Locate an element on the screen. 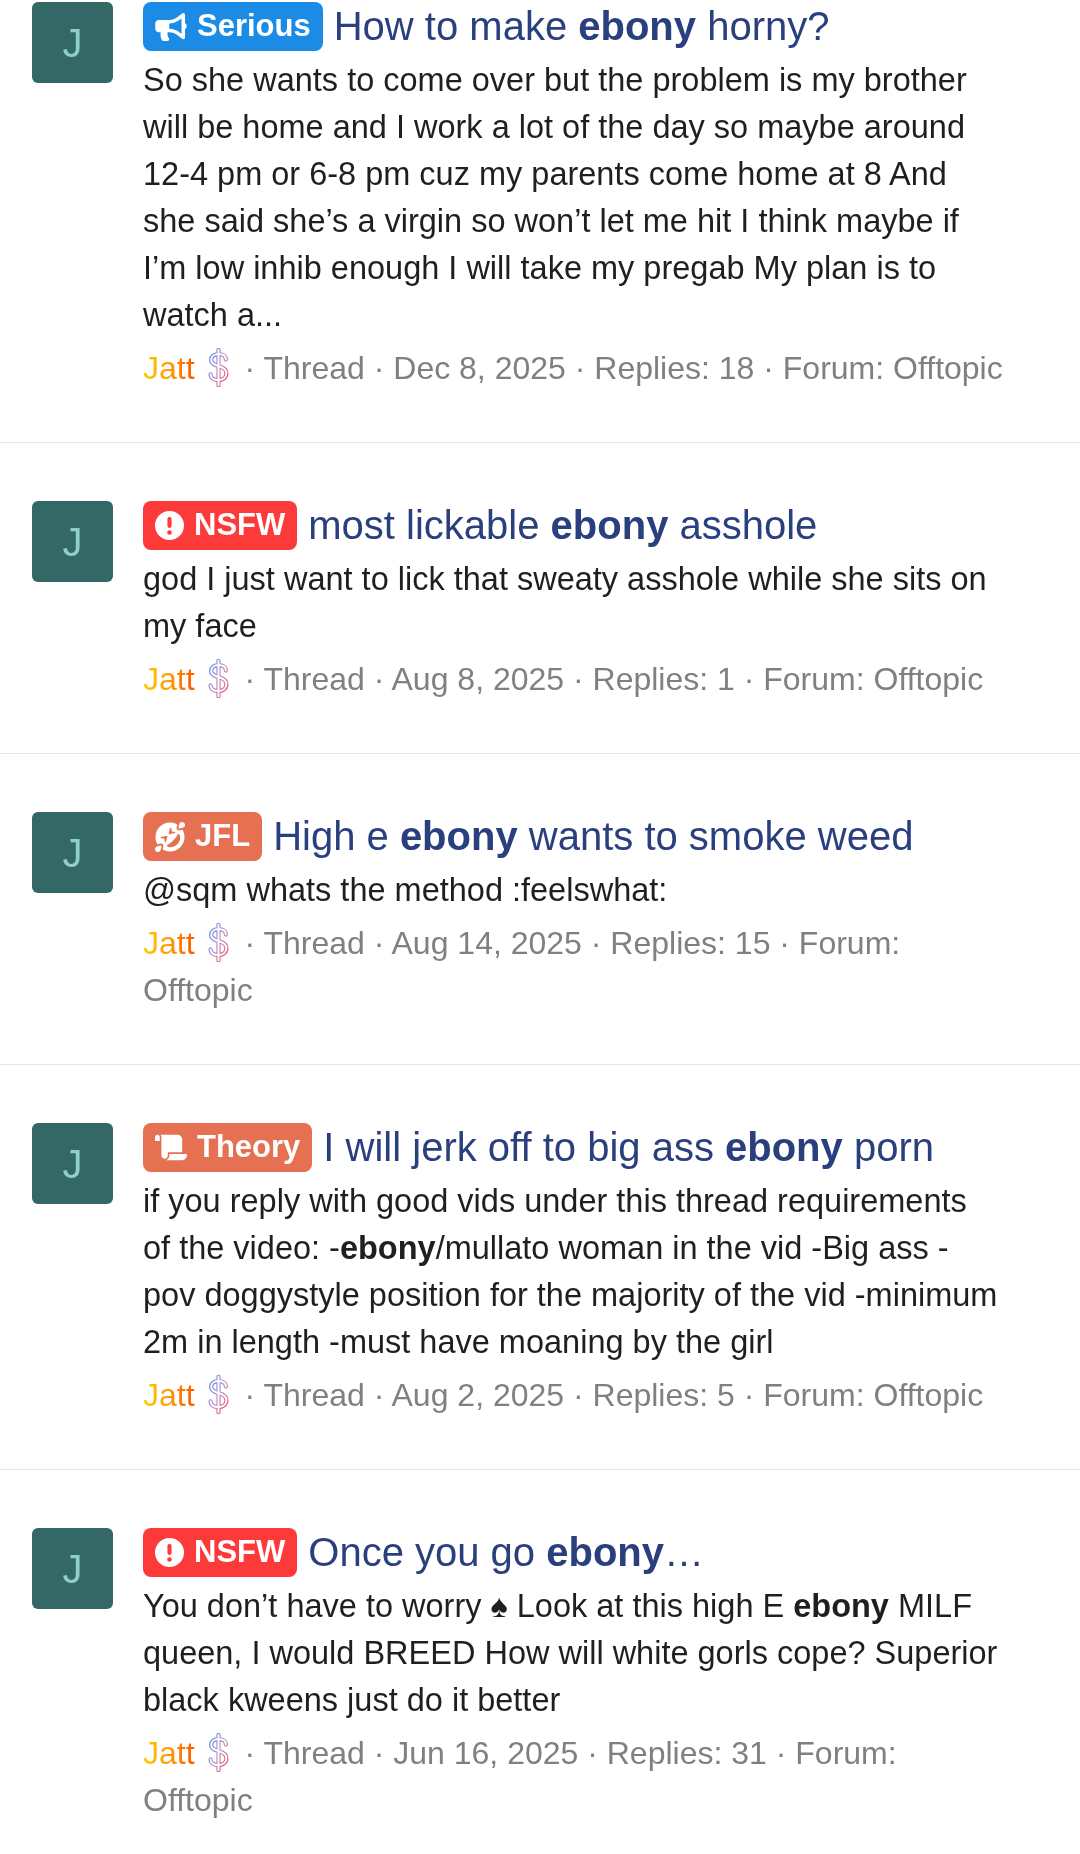 The height and width of the screenshot is (1854, 1080). scroll-icon is located at coordinates (171, 1147).